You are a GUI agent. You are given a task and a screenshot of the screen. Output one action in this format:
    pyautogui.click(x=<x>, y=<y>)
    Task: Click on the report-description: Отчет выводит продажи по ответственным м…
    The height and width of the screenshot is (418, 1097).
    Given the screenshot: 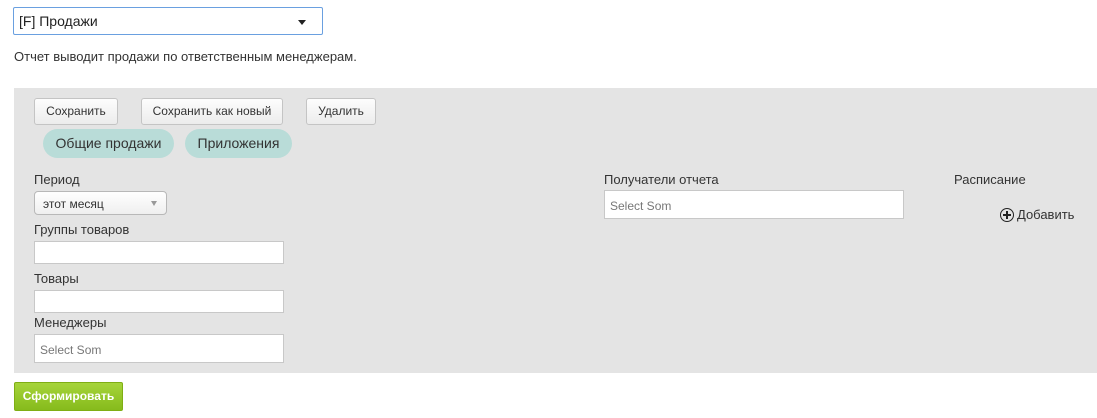 What is the action you would take?
    pyautogui.click(x=185, y=56)
    